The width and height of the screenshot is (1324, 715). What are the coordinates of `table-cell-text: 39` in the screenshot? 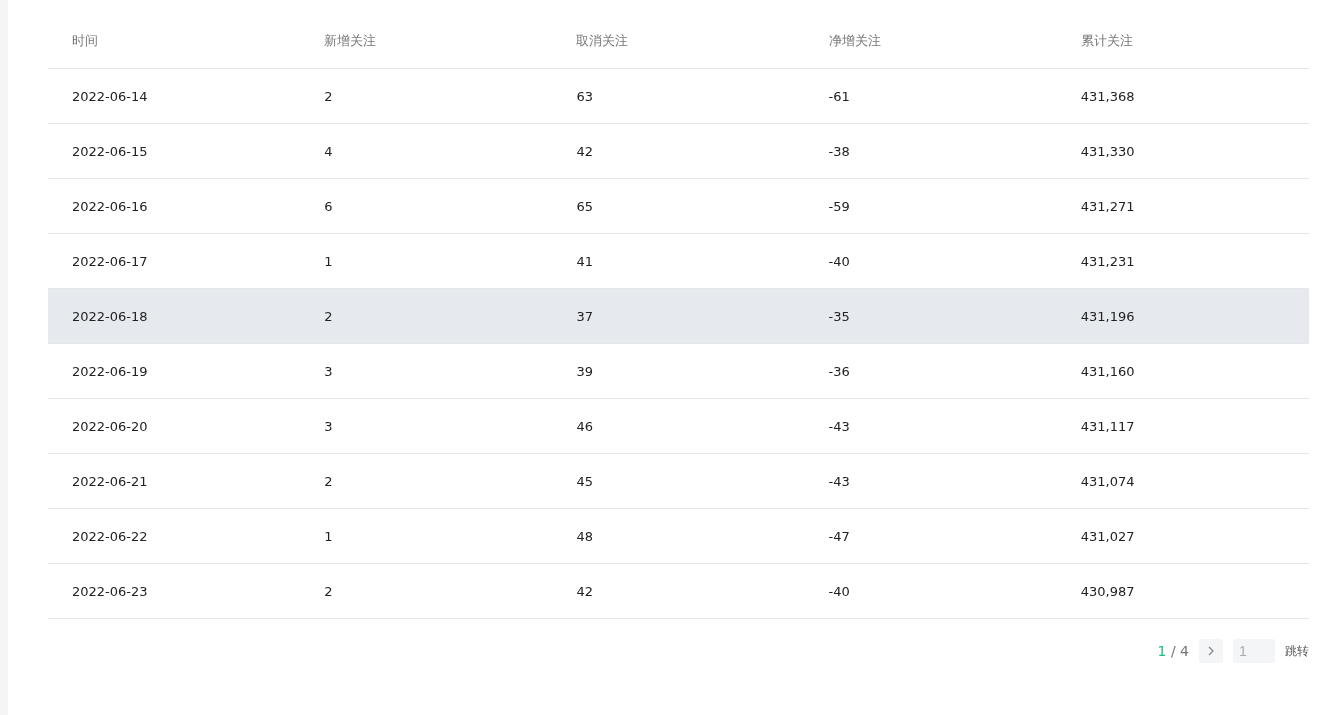 It's located at (584, 371).